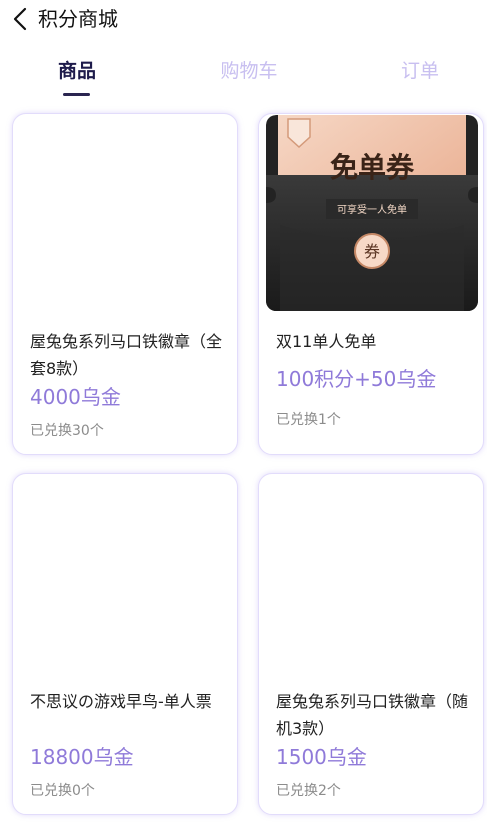 The image size is (487, 825). What do you see at coordinates (372, 251) in the screenshot?
I see `ticket-badge: 券` at bounding box center [372, 251].